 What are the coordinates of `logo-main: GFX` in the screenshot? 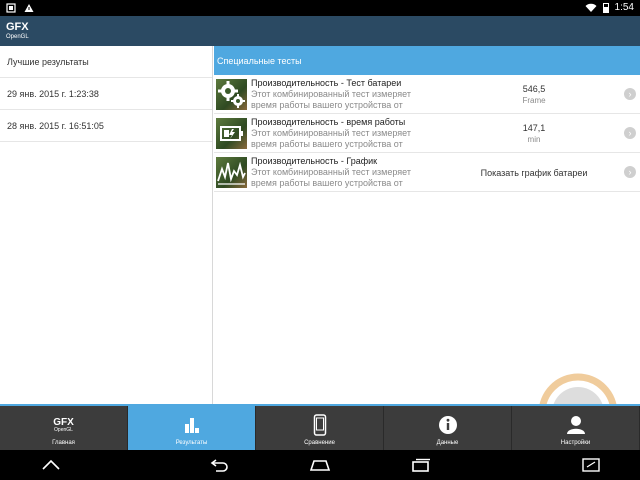 It's located at (17, 27).